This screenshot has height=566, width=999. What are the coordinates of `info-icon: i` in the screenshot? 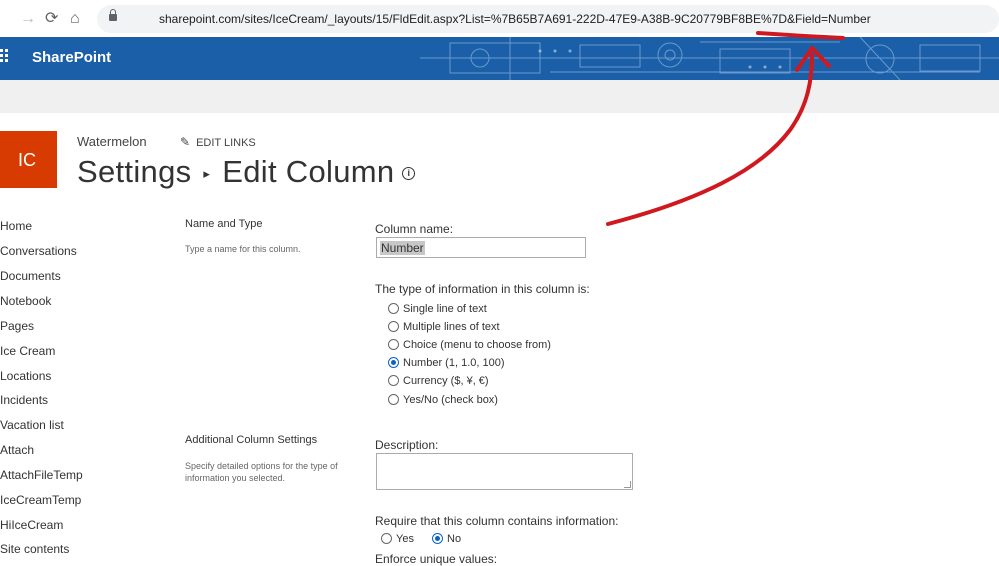 It's located at (409, 174).